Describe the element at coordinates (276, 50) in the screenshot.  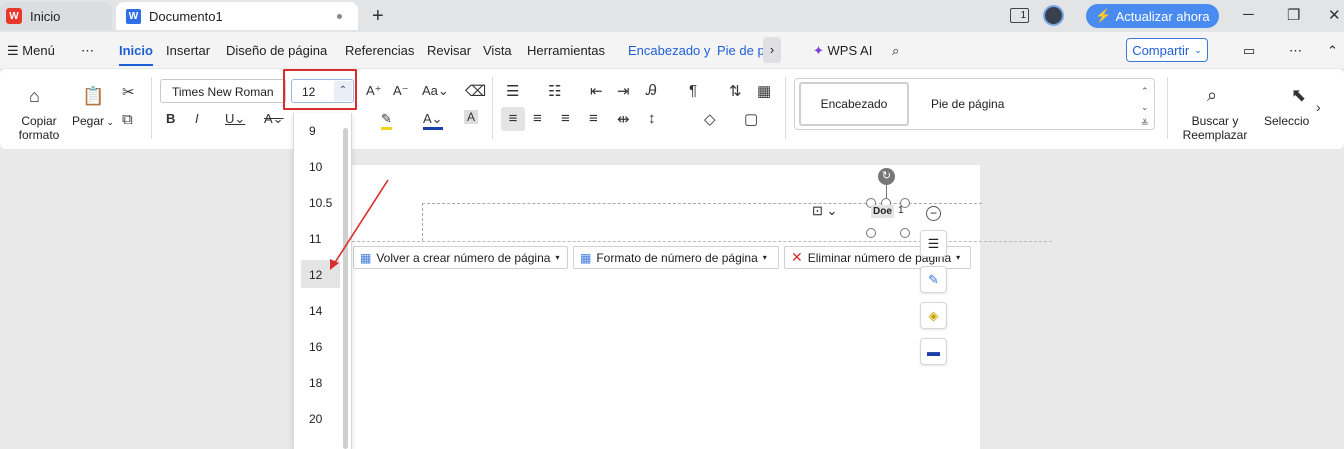
I see `tab-diseno-pagina: Diseño de página` at that location.